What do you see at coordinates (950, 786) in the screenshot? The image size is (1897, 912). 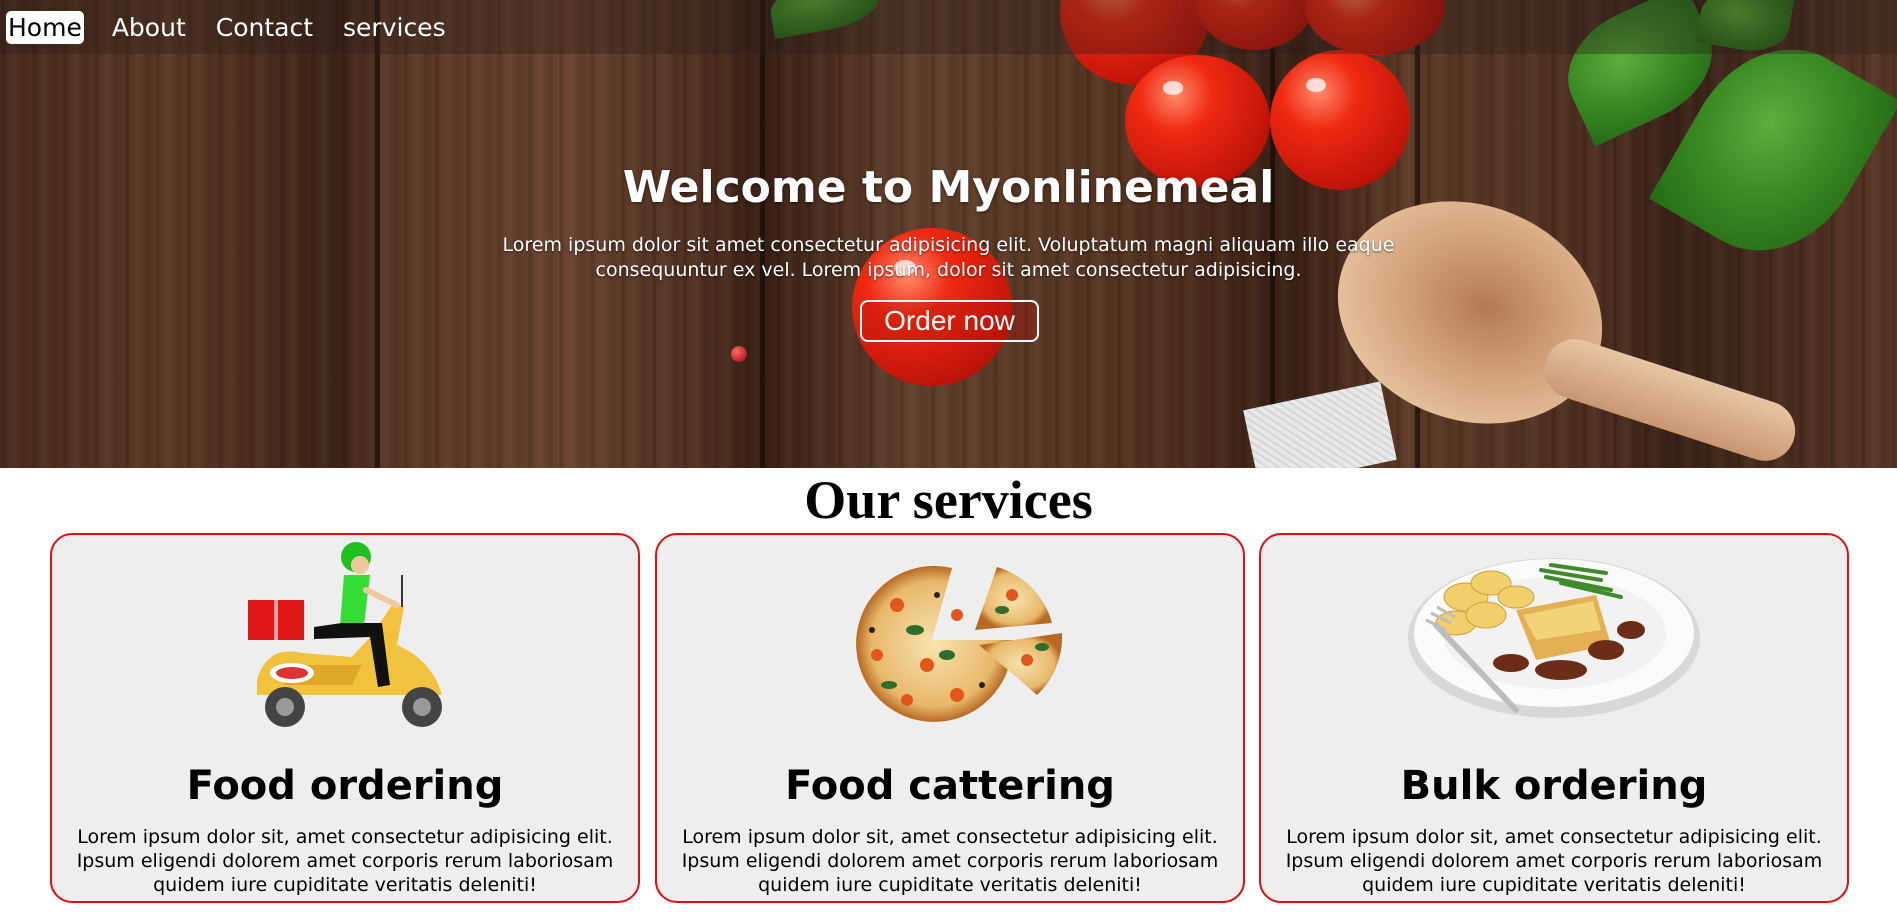 I see `card-title: Food cattering` at bounding box center [950, 786].